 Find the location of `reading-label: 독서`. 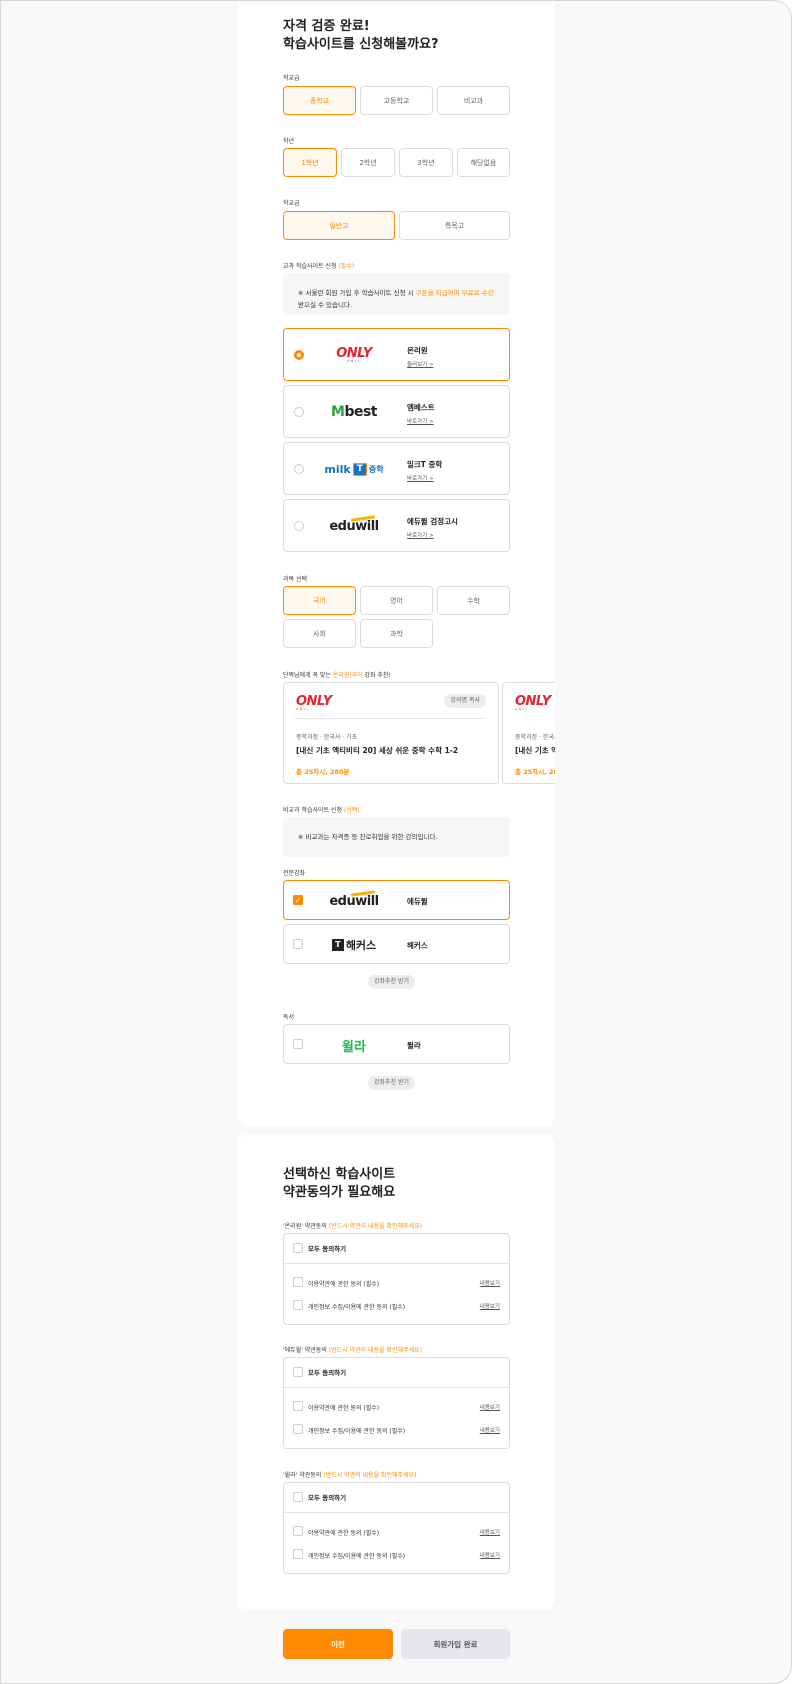

reading-label: 독서 is located at coordinates (289, 1017).